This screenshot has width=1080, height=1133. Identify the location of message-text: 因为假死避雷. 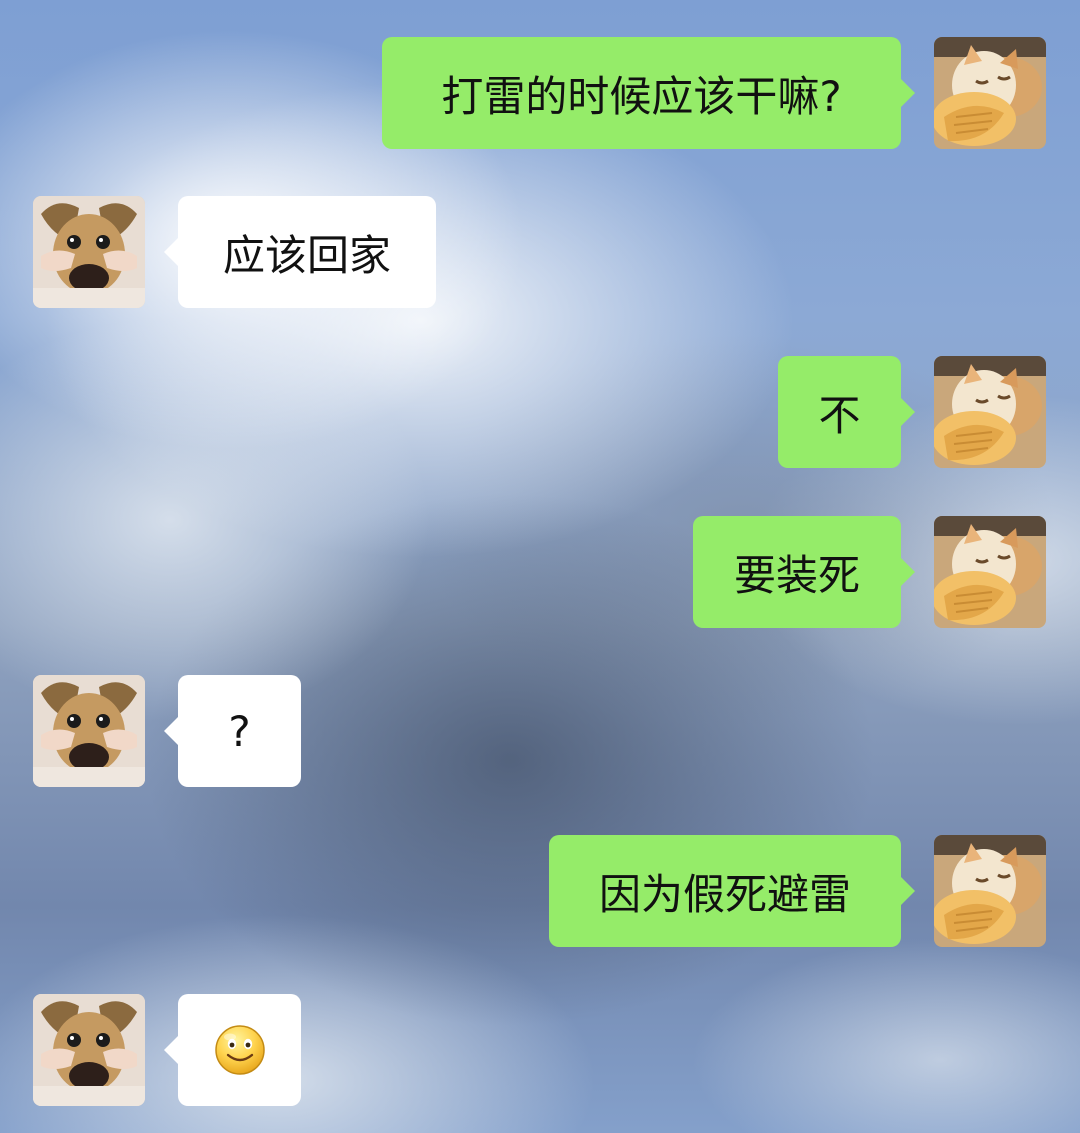
(724, 894).